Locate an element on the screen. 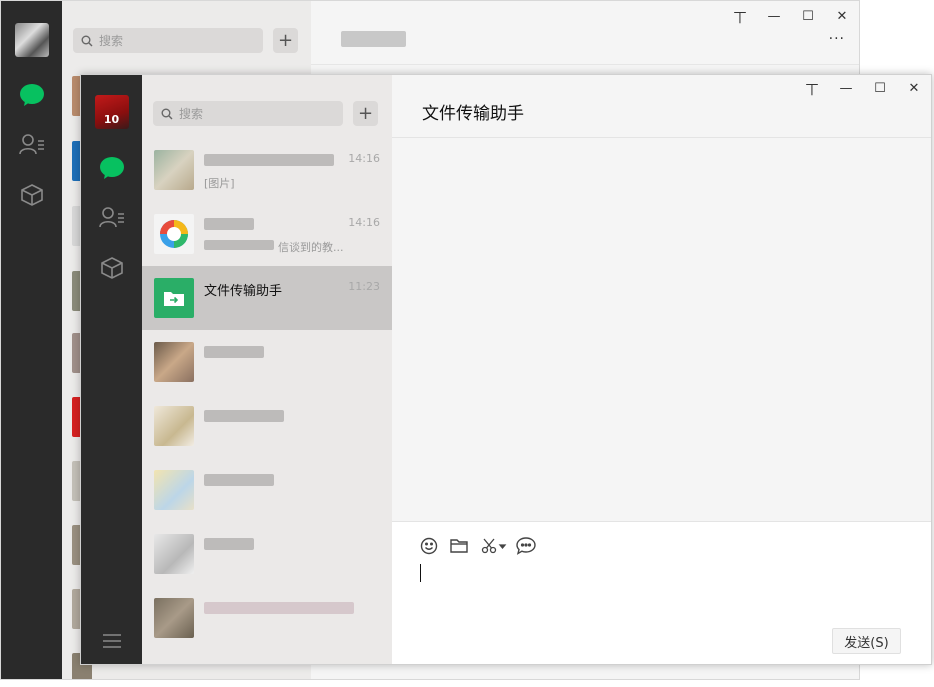 Image resolution: width=934 pixels, height=687 pixels. blurred-title is located at coordinates (373, 39).